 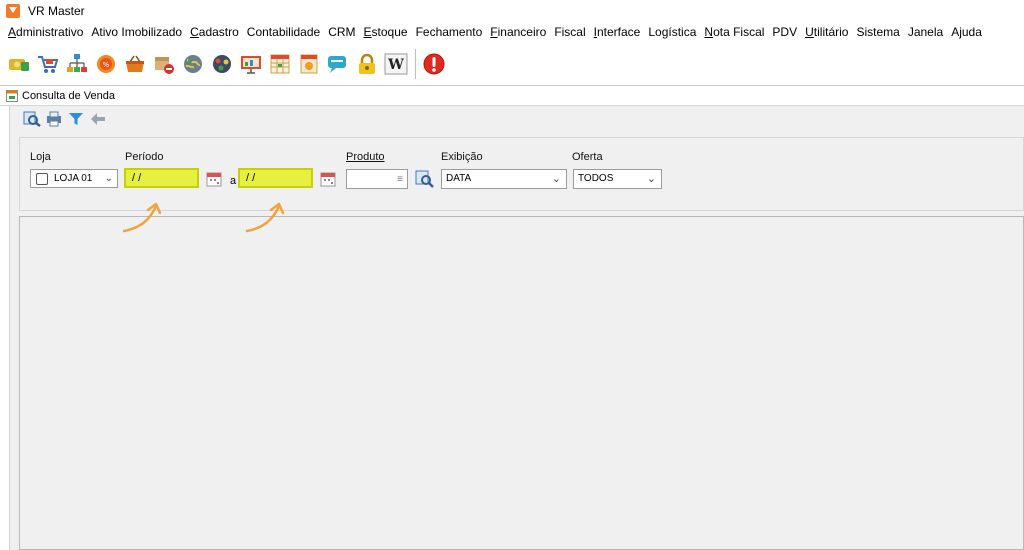 I want to click on menu-item-contabilidade: Contabilidade, so click(x=283, y=32).